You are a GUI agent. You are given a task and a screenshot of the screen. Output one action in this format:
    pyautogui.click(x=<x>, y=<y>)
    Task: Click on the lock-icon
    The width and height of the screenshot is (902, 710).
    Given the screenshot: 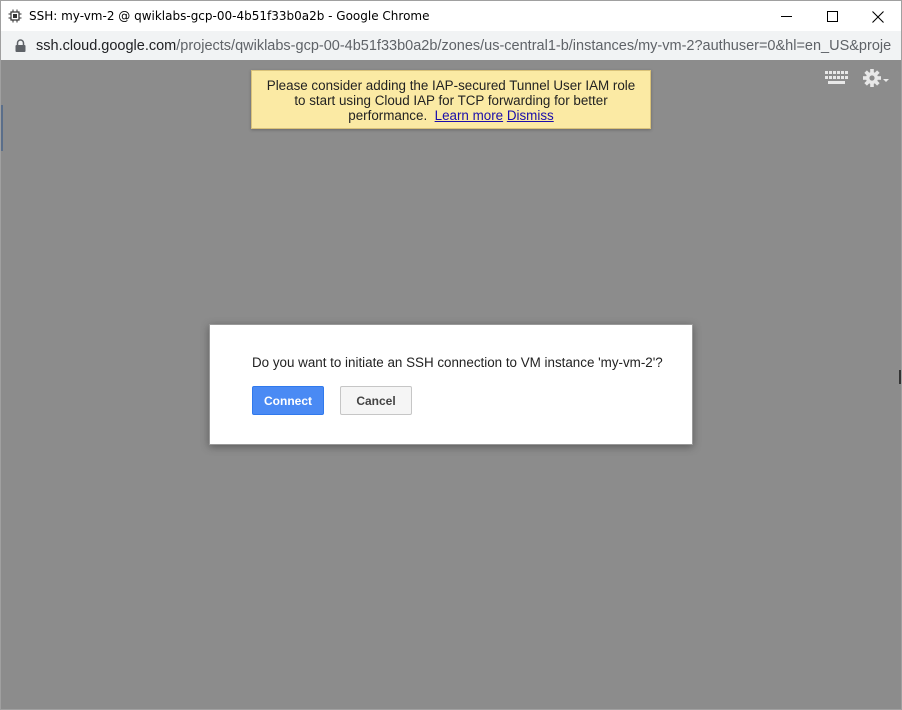 What is the action you would take?
    pyautogui.click(x=20, y=46)
    